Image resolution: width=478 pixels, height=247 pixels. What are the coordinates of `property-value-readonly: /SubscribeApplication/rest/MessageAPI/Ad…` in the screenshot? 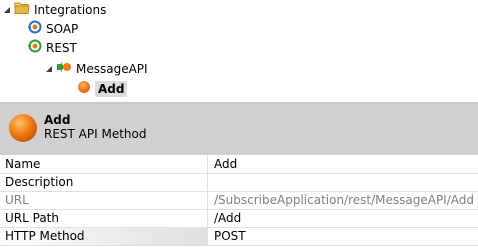 It's located at (344, 200).